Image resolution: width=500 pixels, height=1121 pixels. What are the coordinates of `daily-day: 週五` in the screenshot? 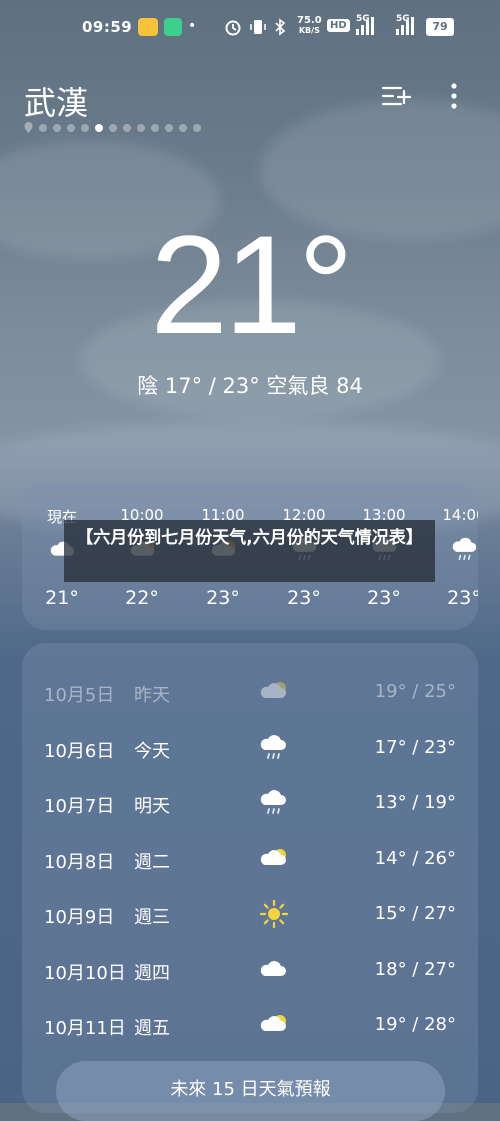 It's located at (152, 1028).